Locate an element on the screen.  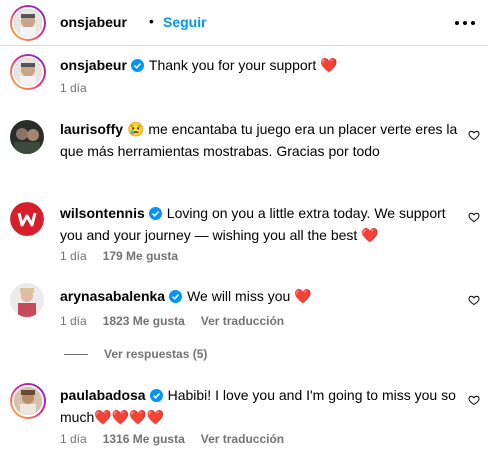
comment-username: onsjabeur is located at coordinates (93, 65).